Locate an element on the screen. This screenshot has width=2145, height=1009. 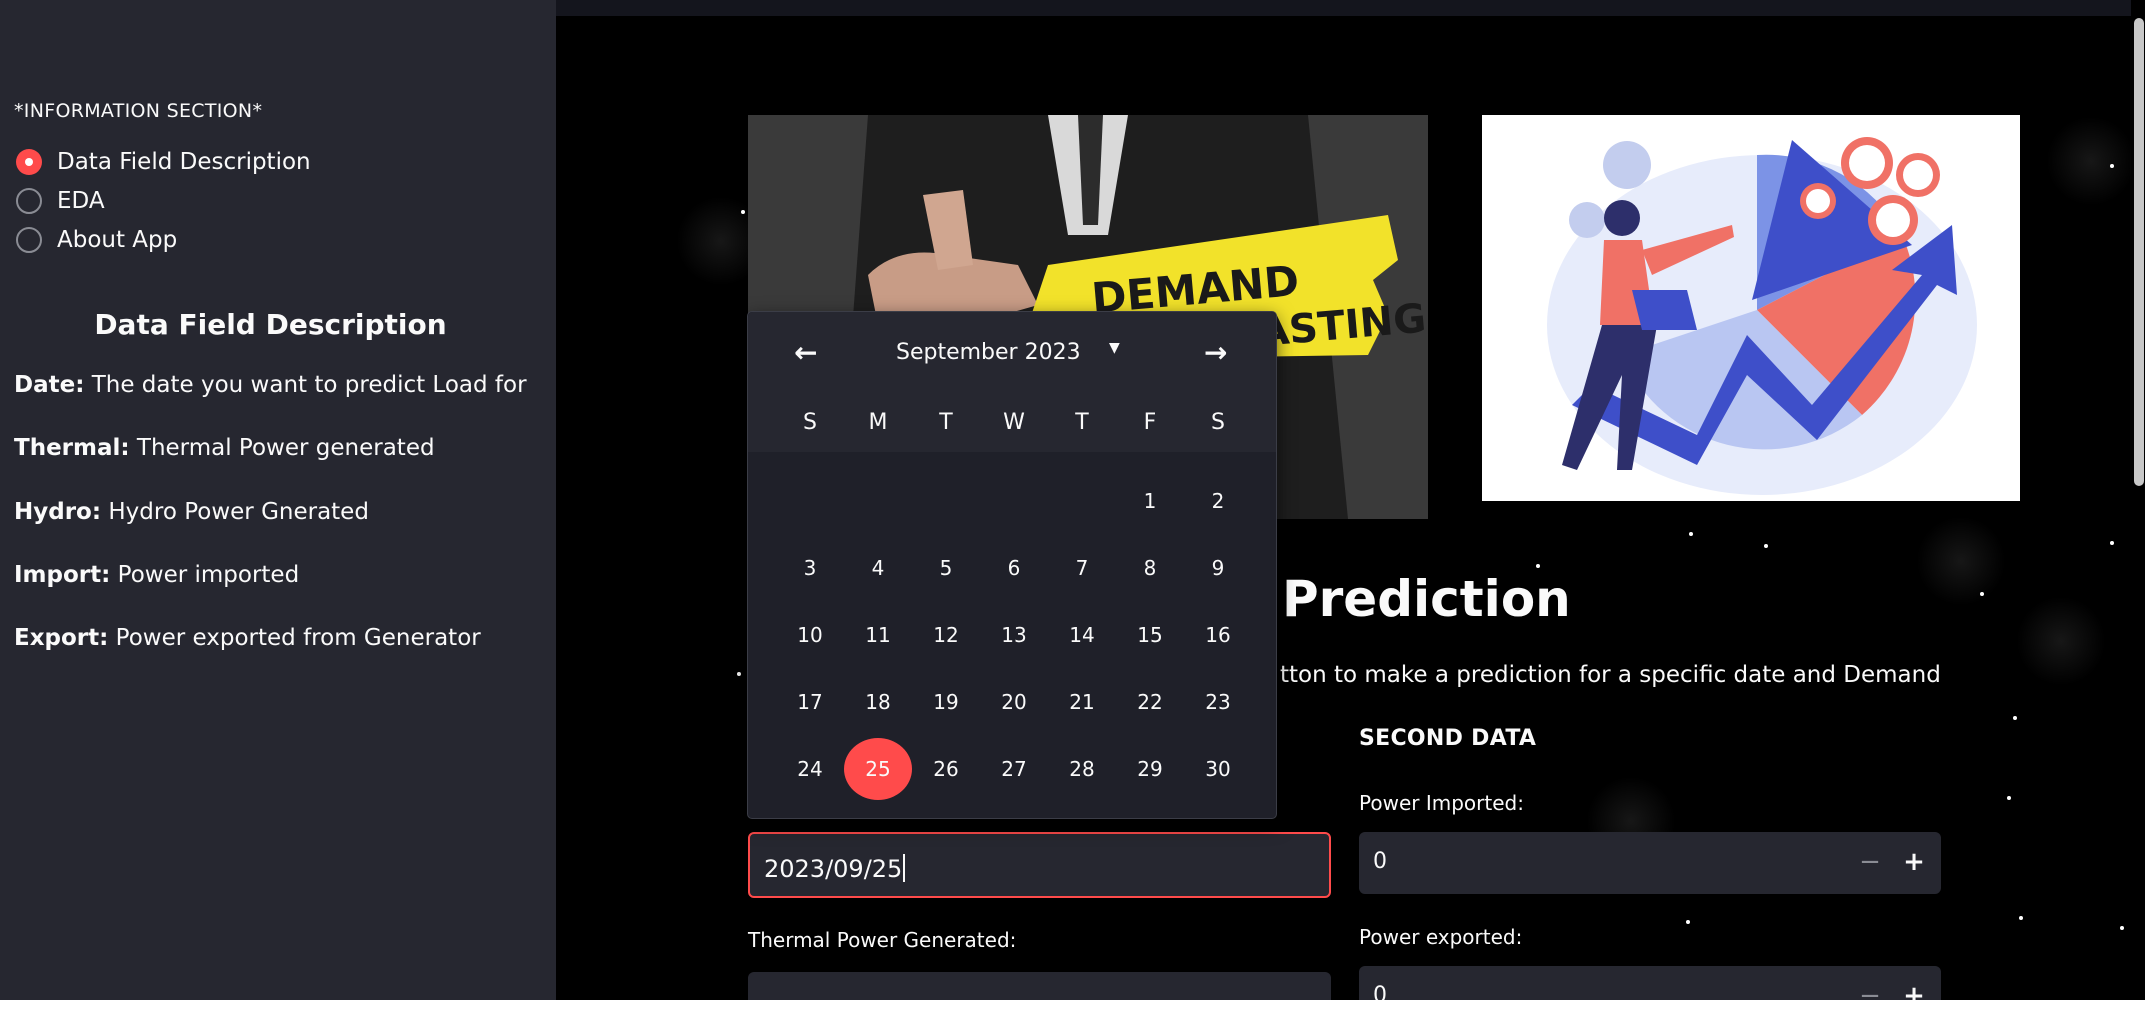
calendar-day: 3 is located at coordinates (810, 568).